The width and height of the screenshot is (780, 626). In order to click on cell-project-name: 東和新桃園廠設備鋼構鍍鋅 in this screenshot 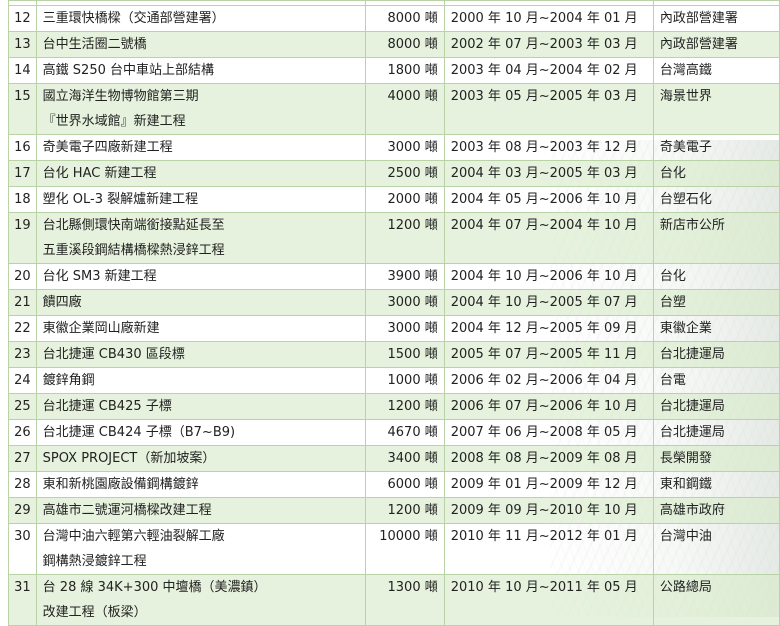, I will do `click(200, 484)`.